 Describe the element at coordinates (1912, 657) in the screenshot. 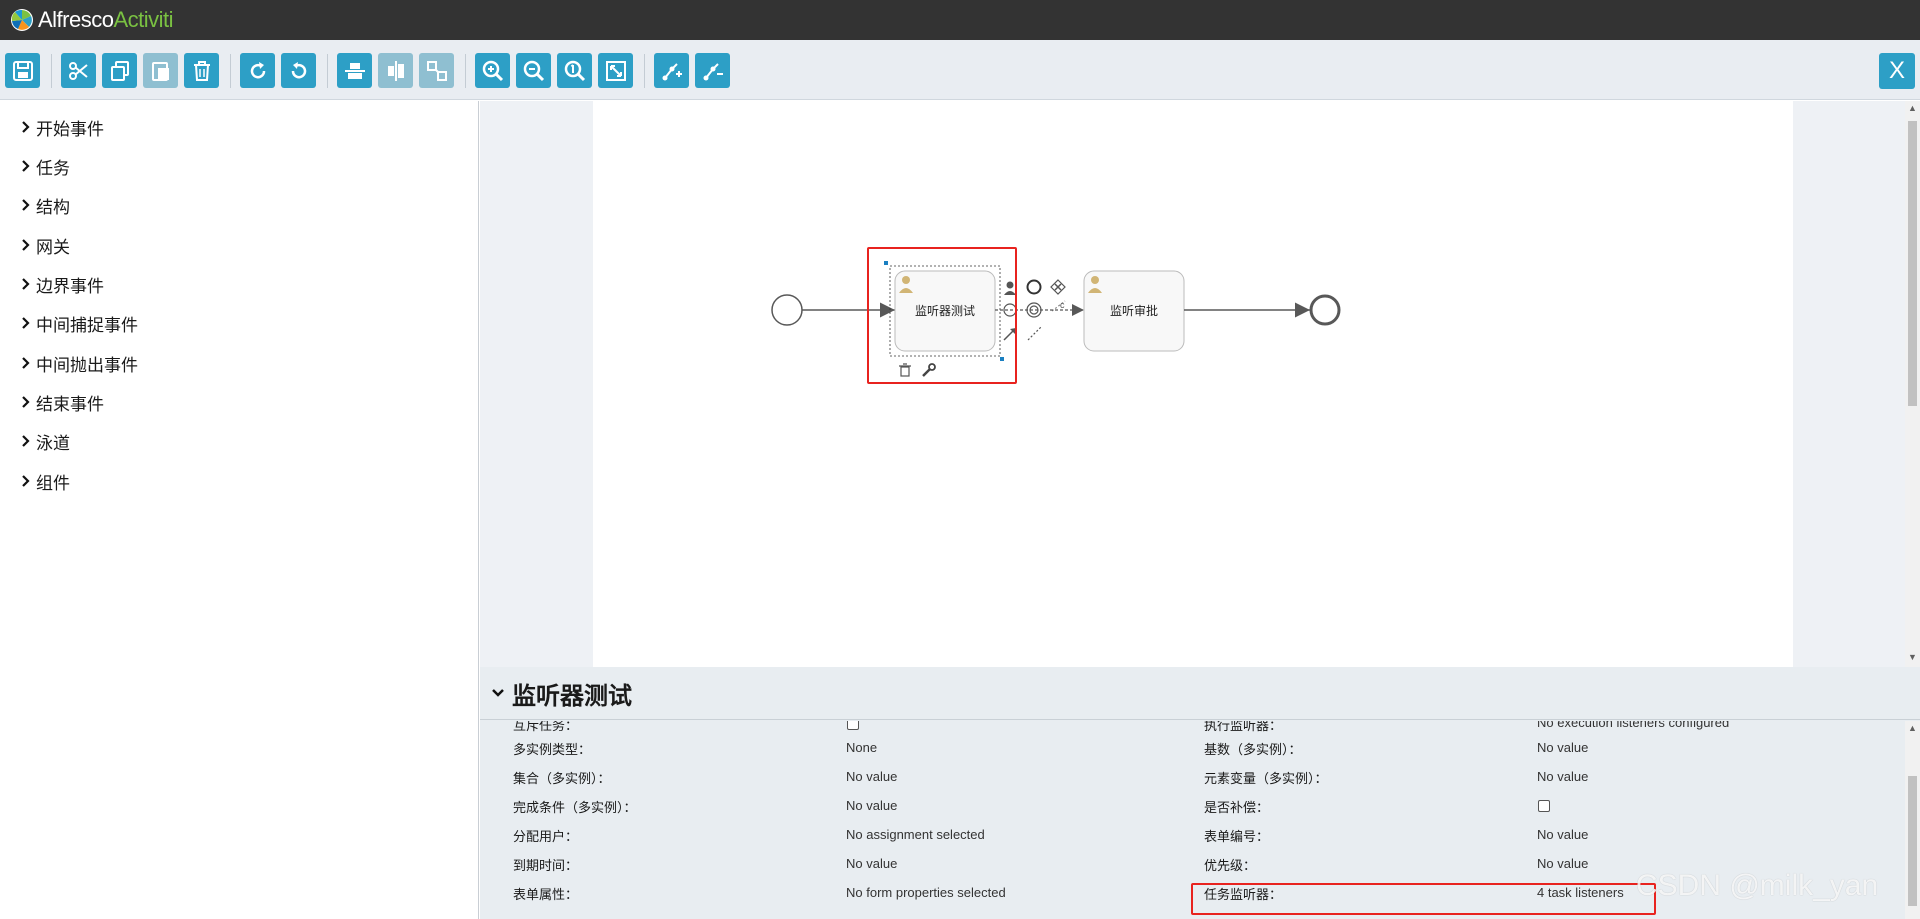

I see `scroll-down-arrow-icon: ▼` at that location.